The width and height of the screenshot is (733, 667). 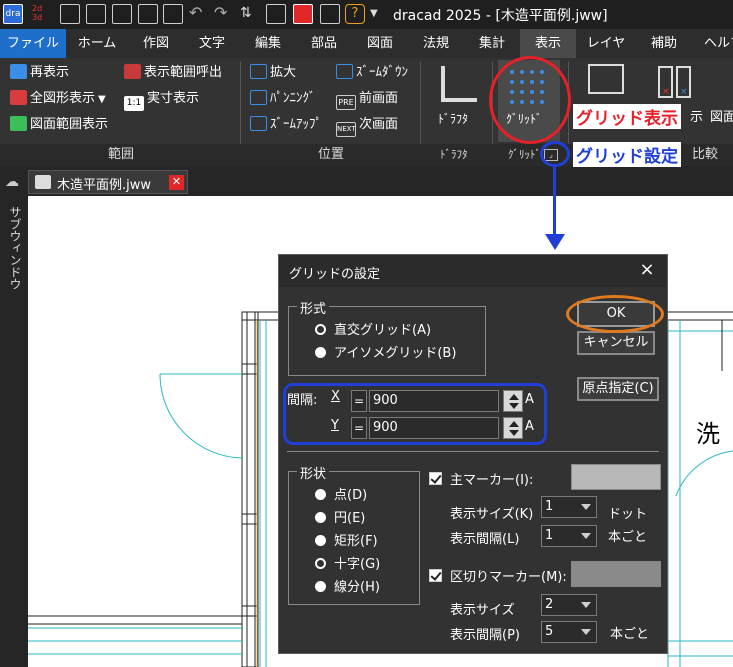 I want to click on drawing-range-button: 図面範囲表示, so click(x=59, y=125).